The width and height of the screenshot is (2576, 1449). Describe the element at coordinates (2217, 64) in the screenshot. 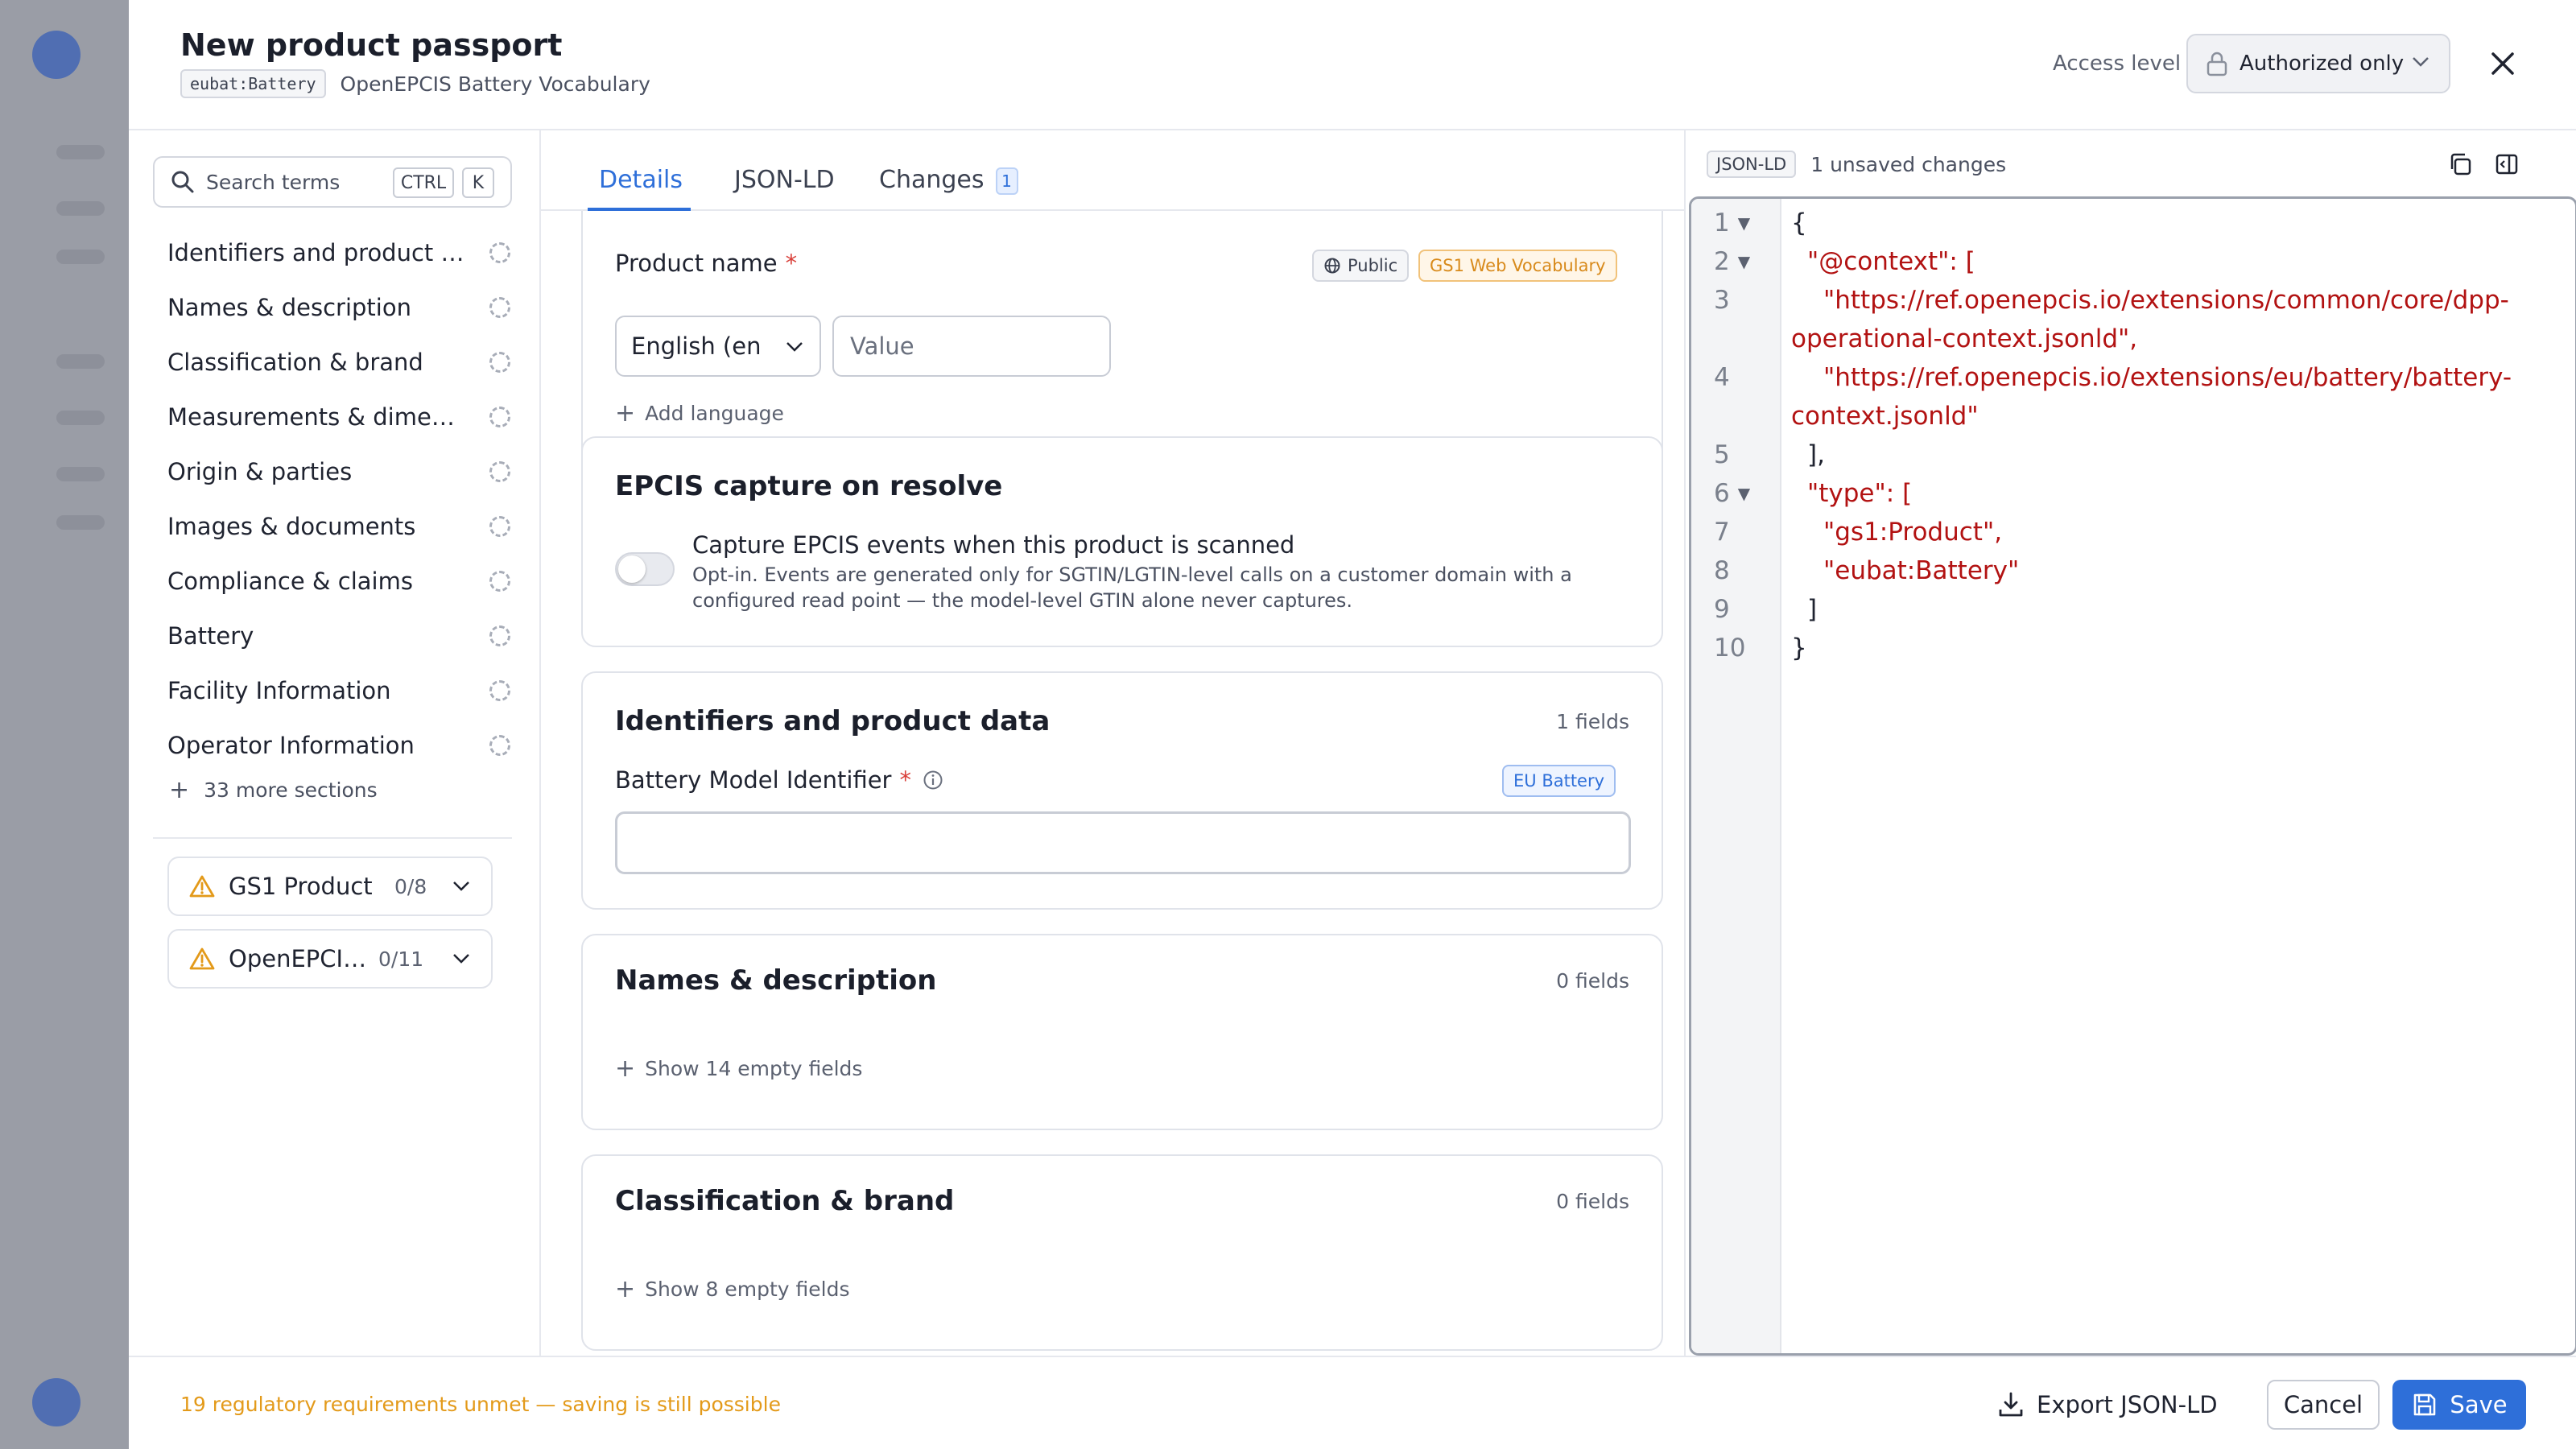

I see `lock-icon` at that location.